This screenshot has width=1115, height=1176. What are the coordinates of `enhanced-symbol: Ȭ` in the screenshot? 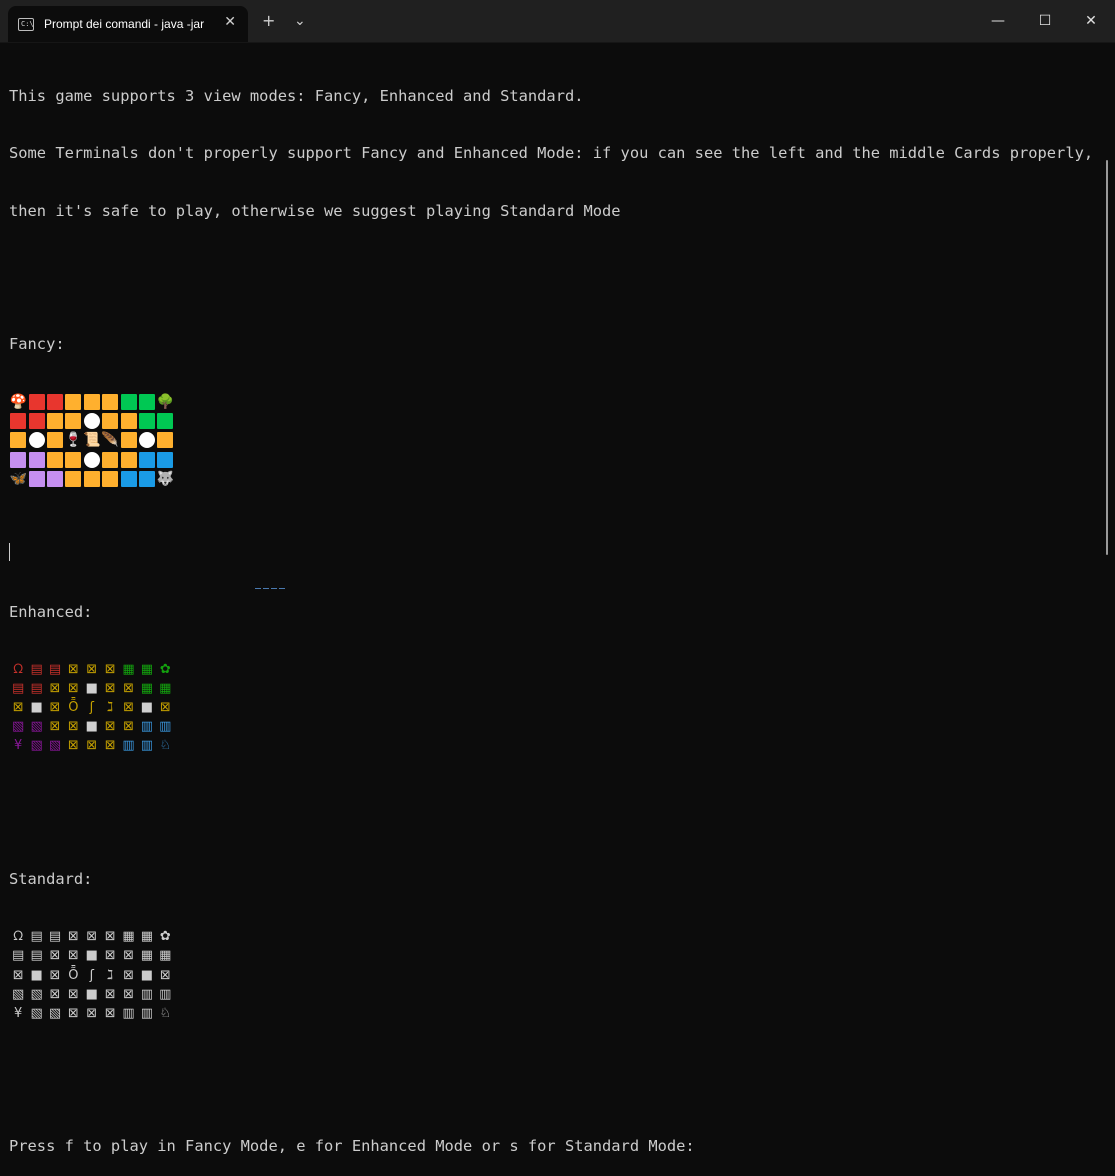 It's located at (73, 708).